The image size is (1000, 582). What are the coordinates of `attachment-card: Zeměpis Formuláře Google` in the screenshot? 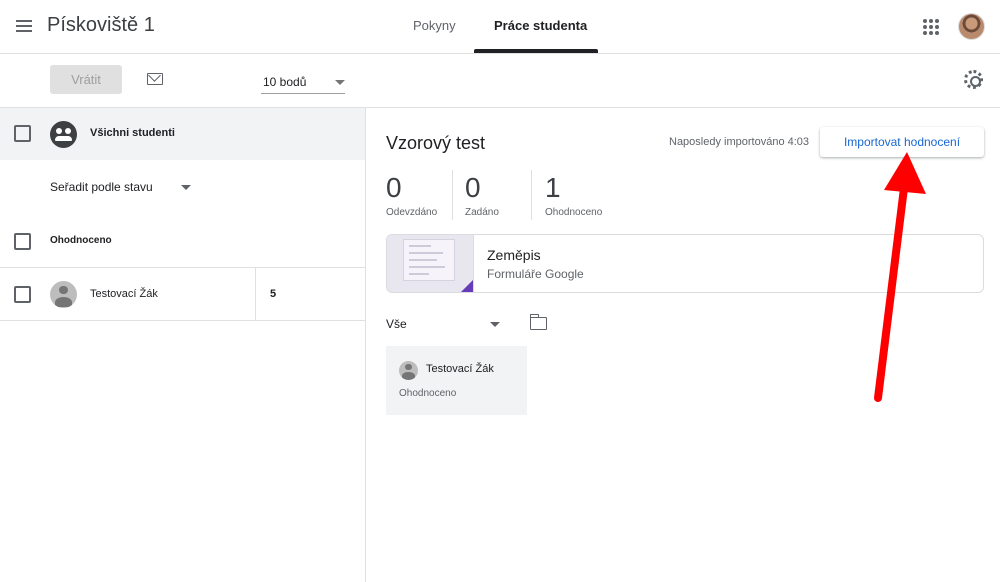 It's located at (685, 263).